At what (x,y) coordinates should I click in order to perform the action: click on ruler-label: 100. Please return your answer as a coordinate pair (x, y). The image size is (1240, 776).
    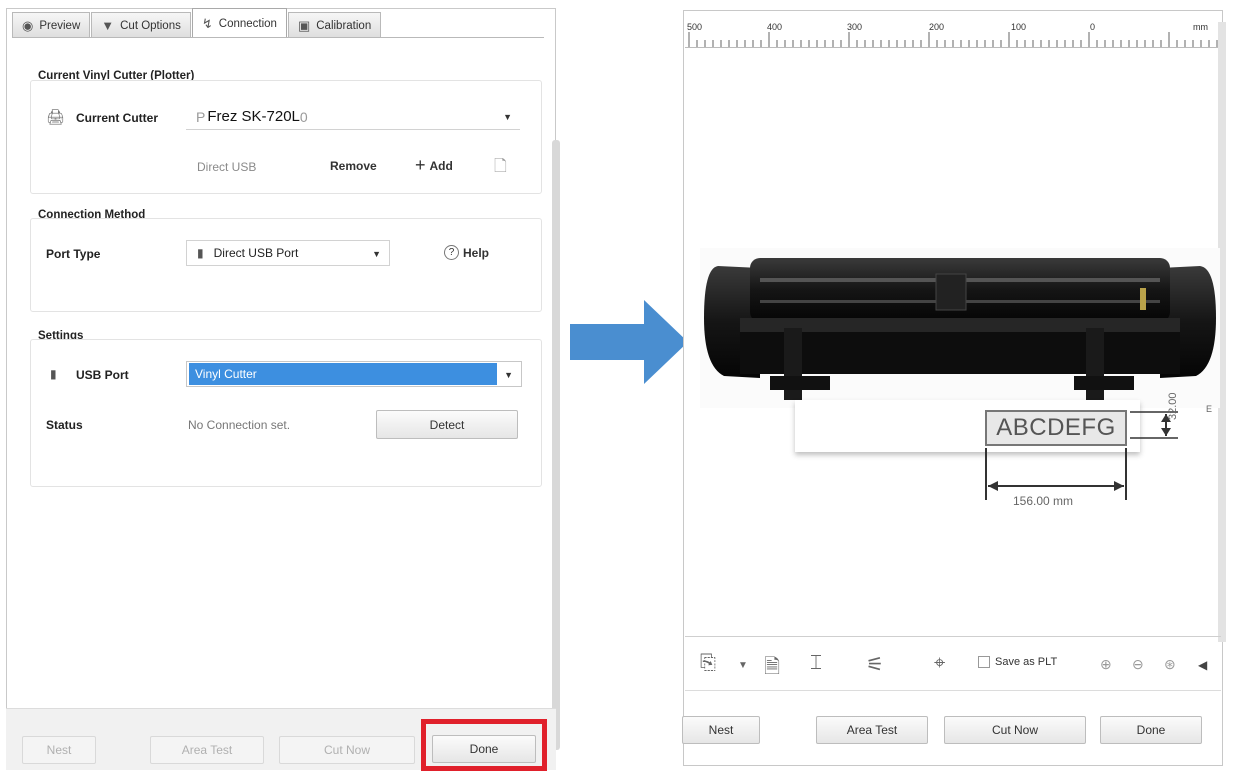
    Looking at the image, I should click on (1019, 27).